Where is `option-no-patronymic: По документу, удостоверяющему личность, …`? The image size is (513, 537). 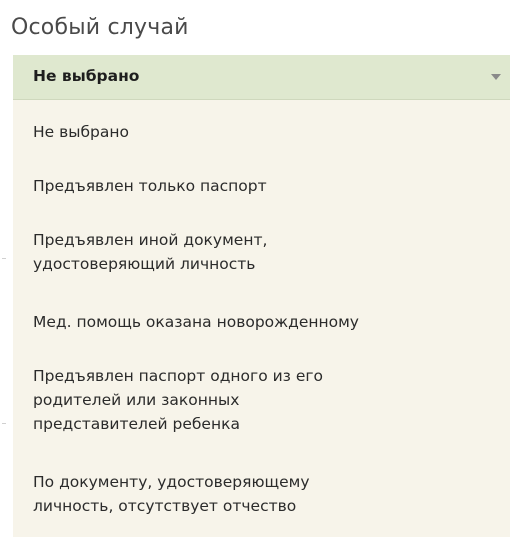 option-no-patronymic: По документу, удостоверяющему личность, … is located at coordinates (171, 494).